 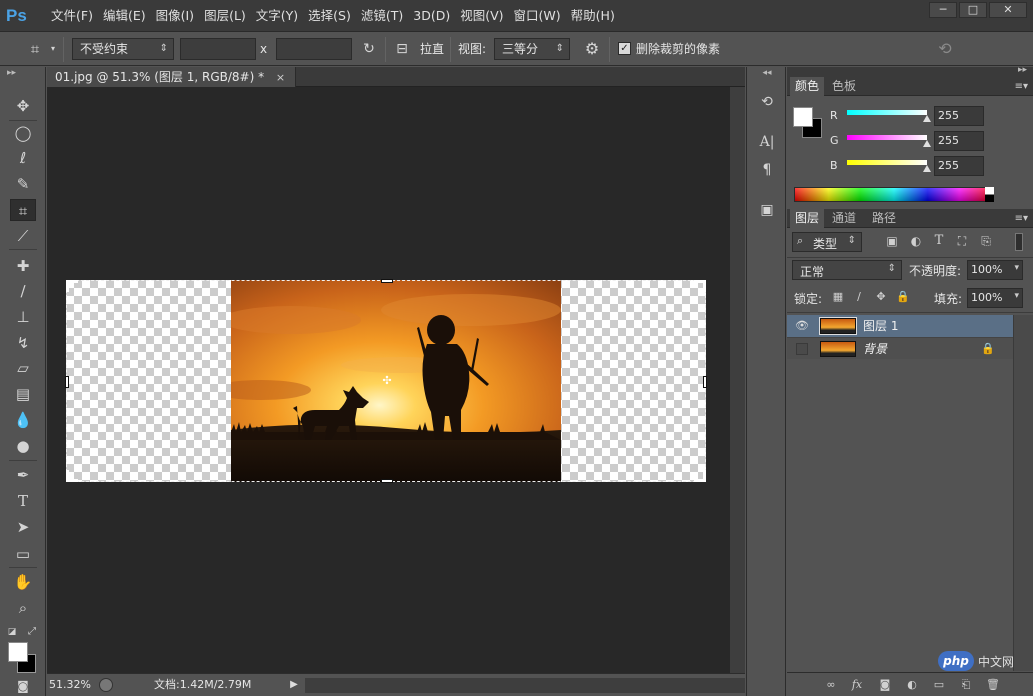 What do you see at coordinates (53, 49) in the screenshot?
I see `preset-arrow-icon: ▾` at bounding box center [53, 49].